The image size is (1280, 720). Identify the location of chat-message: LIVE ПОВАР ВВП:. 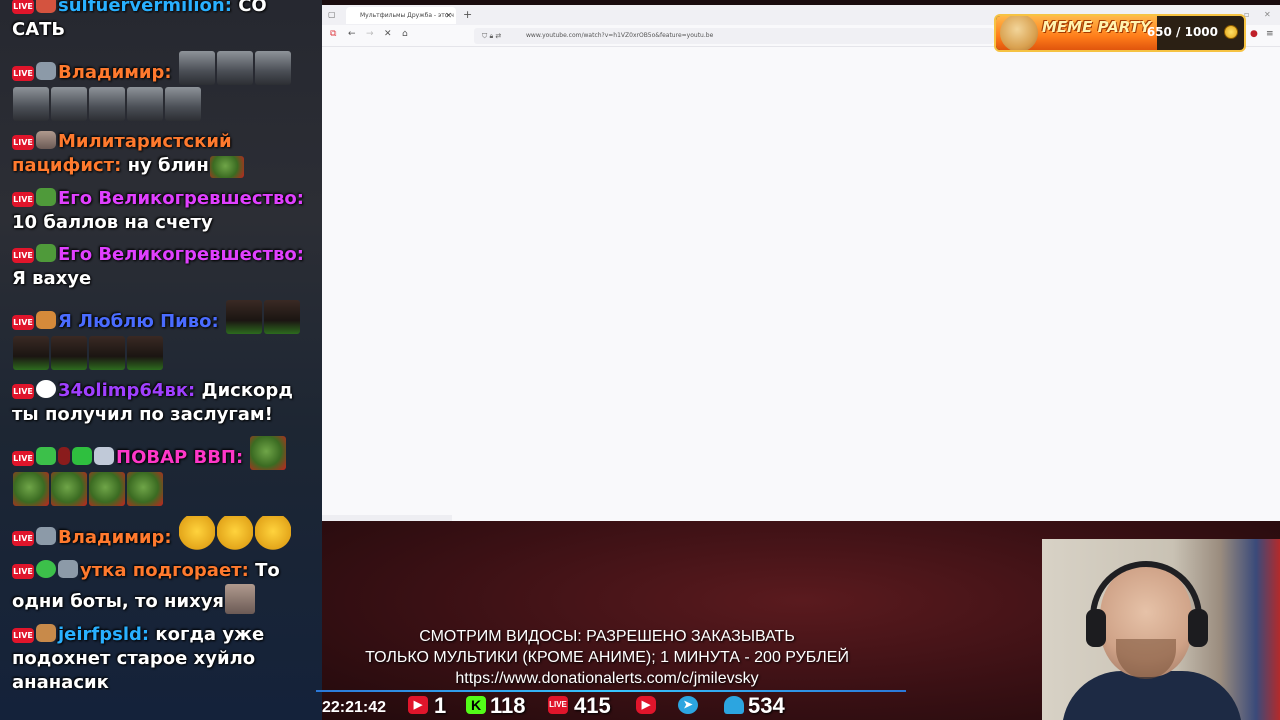
(163, 471).